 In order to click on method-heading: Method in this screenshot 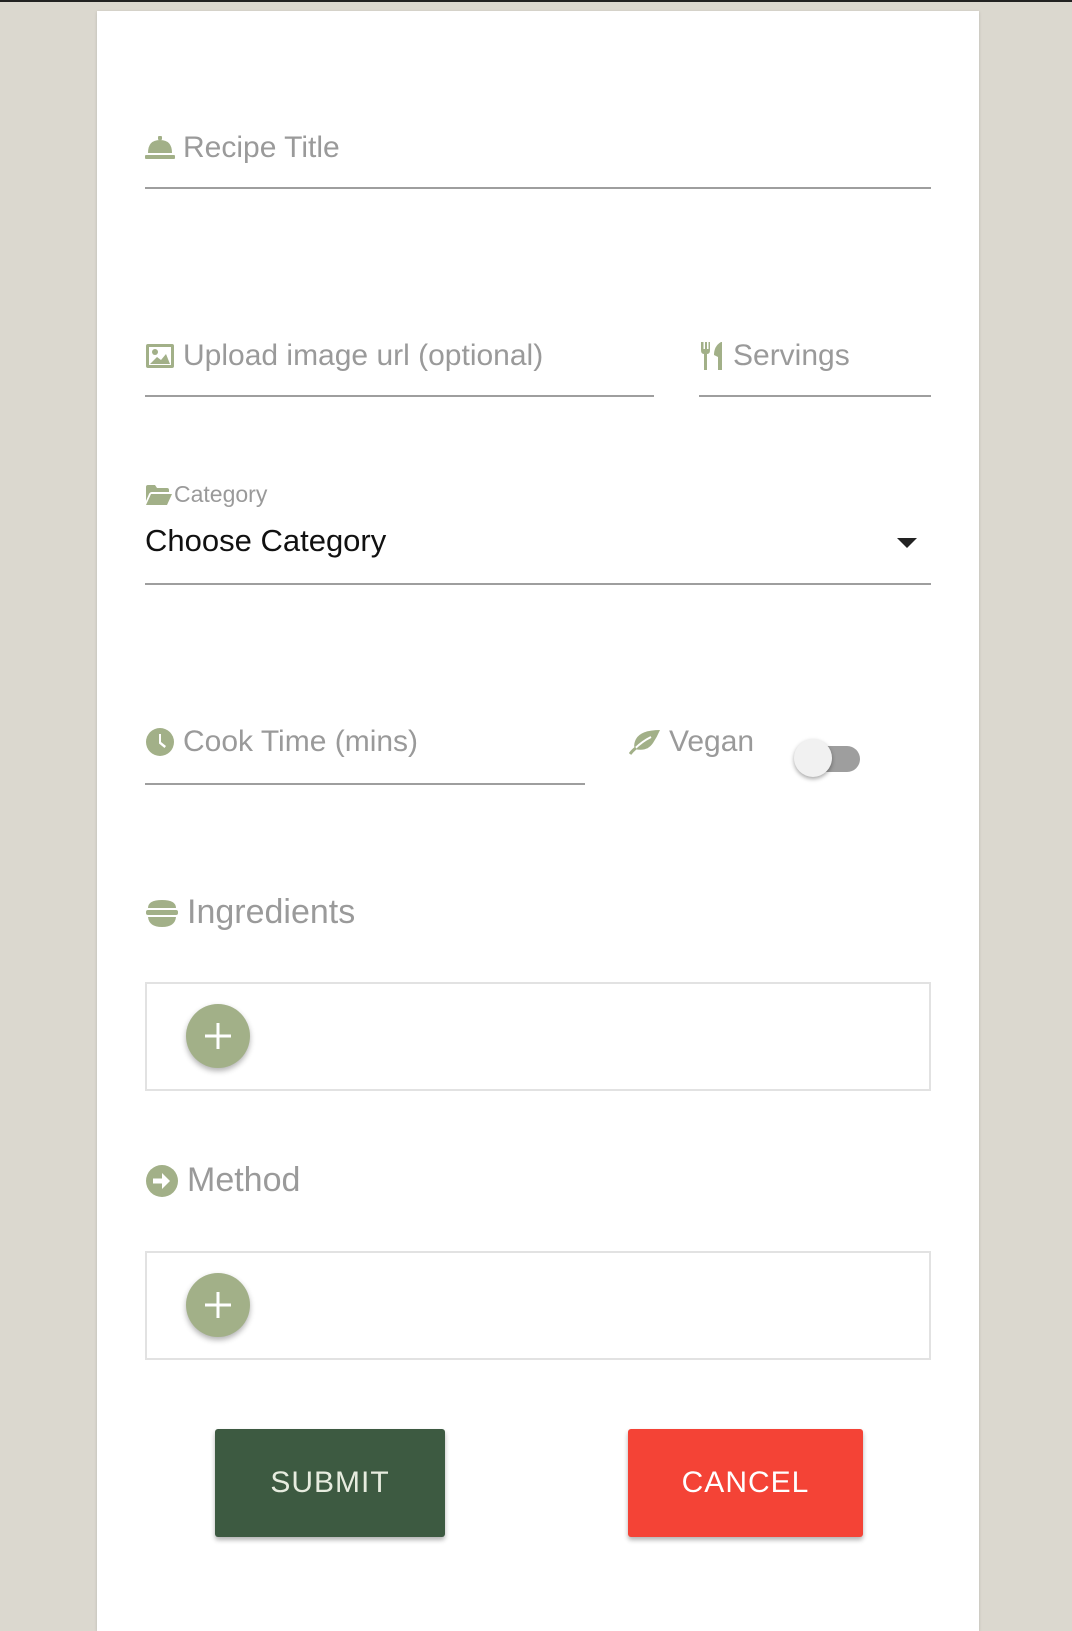, I will do `click(222, 1180)`.